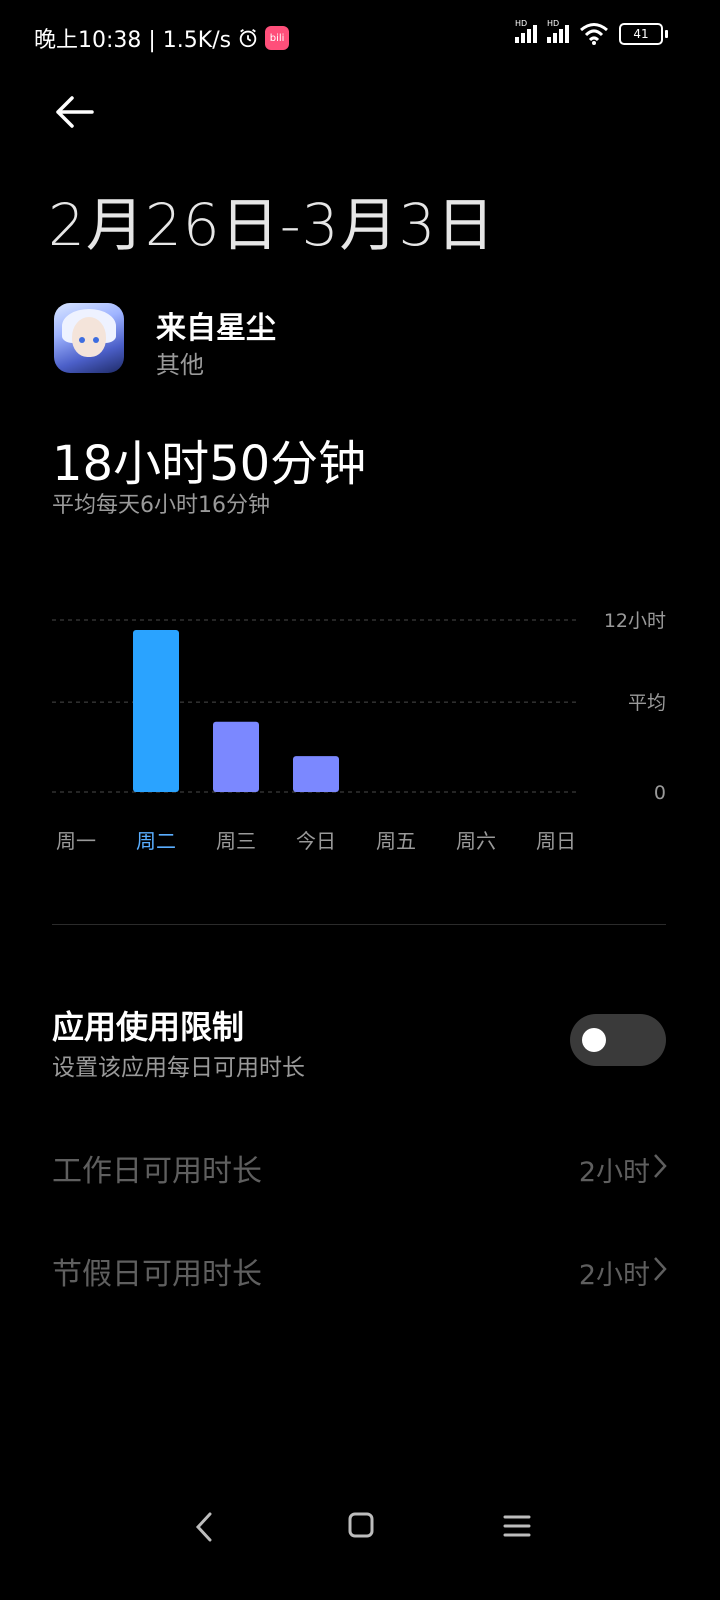  Describe the element at coordinates (359, 924) in the screenshot. I see `divider` at that location.